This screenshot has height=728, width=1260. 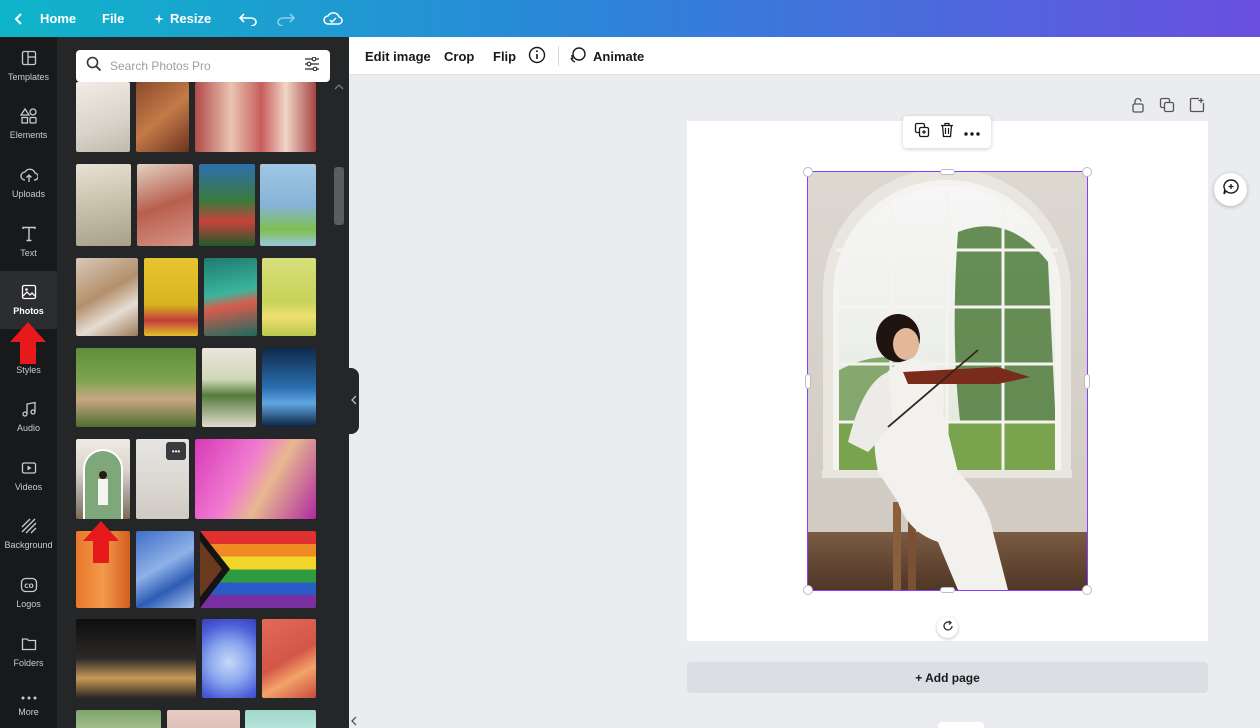 I want to click on rotate-icon, so click(x=948, y=628).